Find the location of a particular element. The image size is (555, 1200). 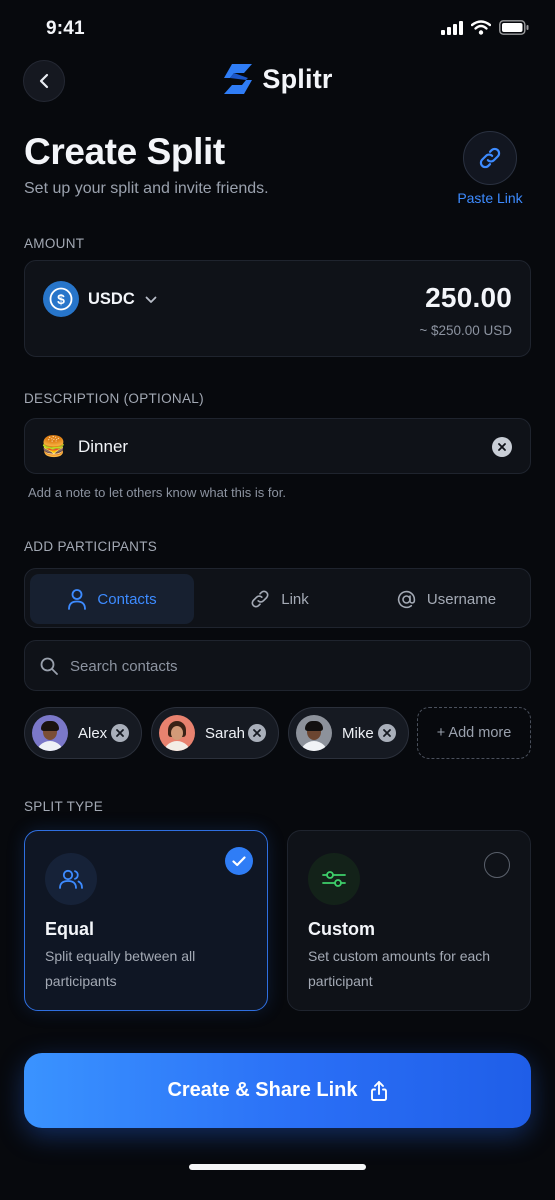

cta-label: Create & Share Link is located at coordinates (262, 1090).